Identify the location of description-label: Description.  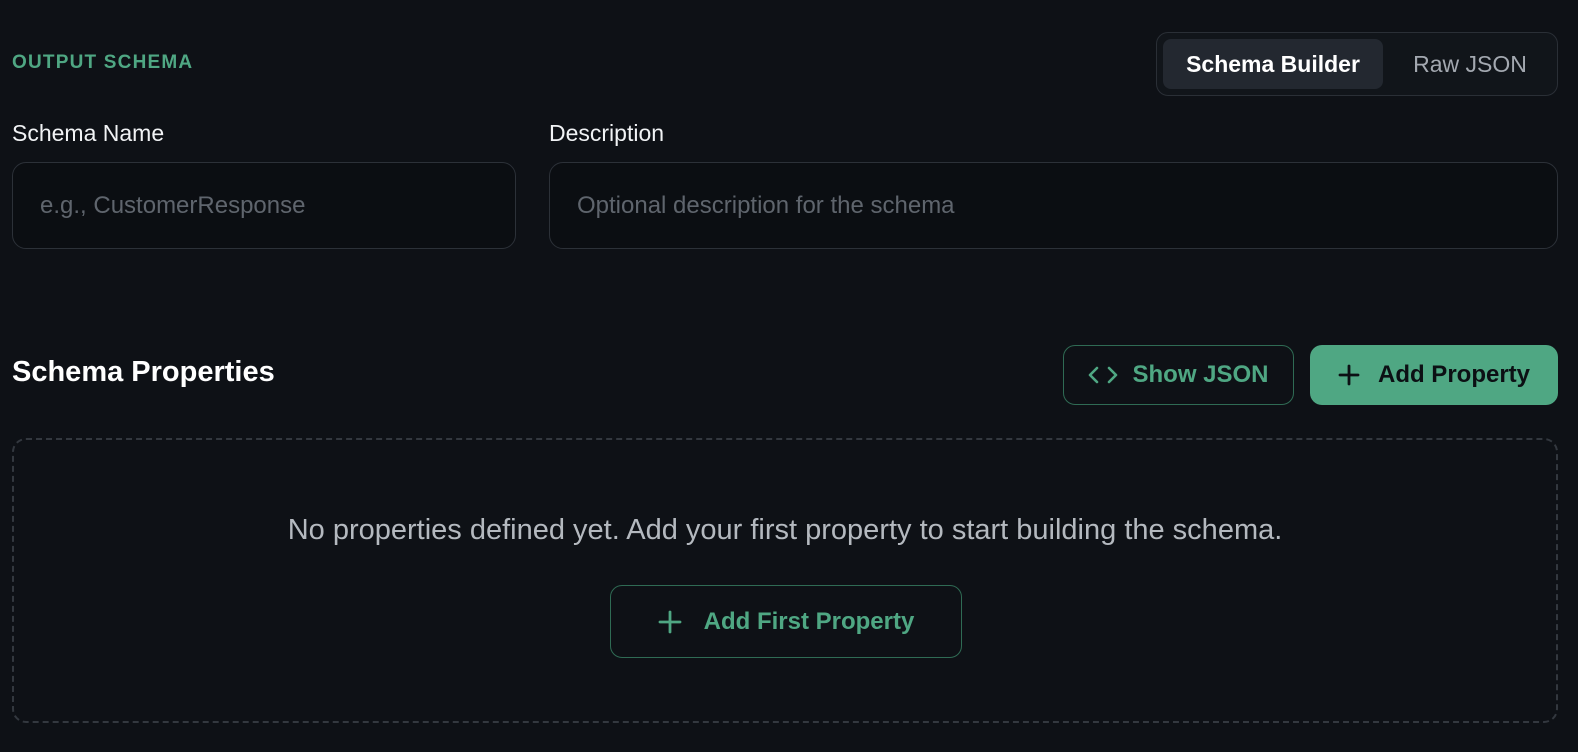
(607, 133).